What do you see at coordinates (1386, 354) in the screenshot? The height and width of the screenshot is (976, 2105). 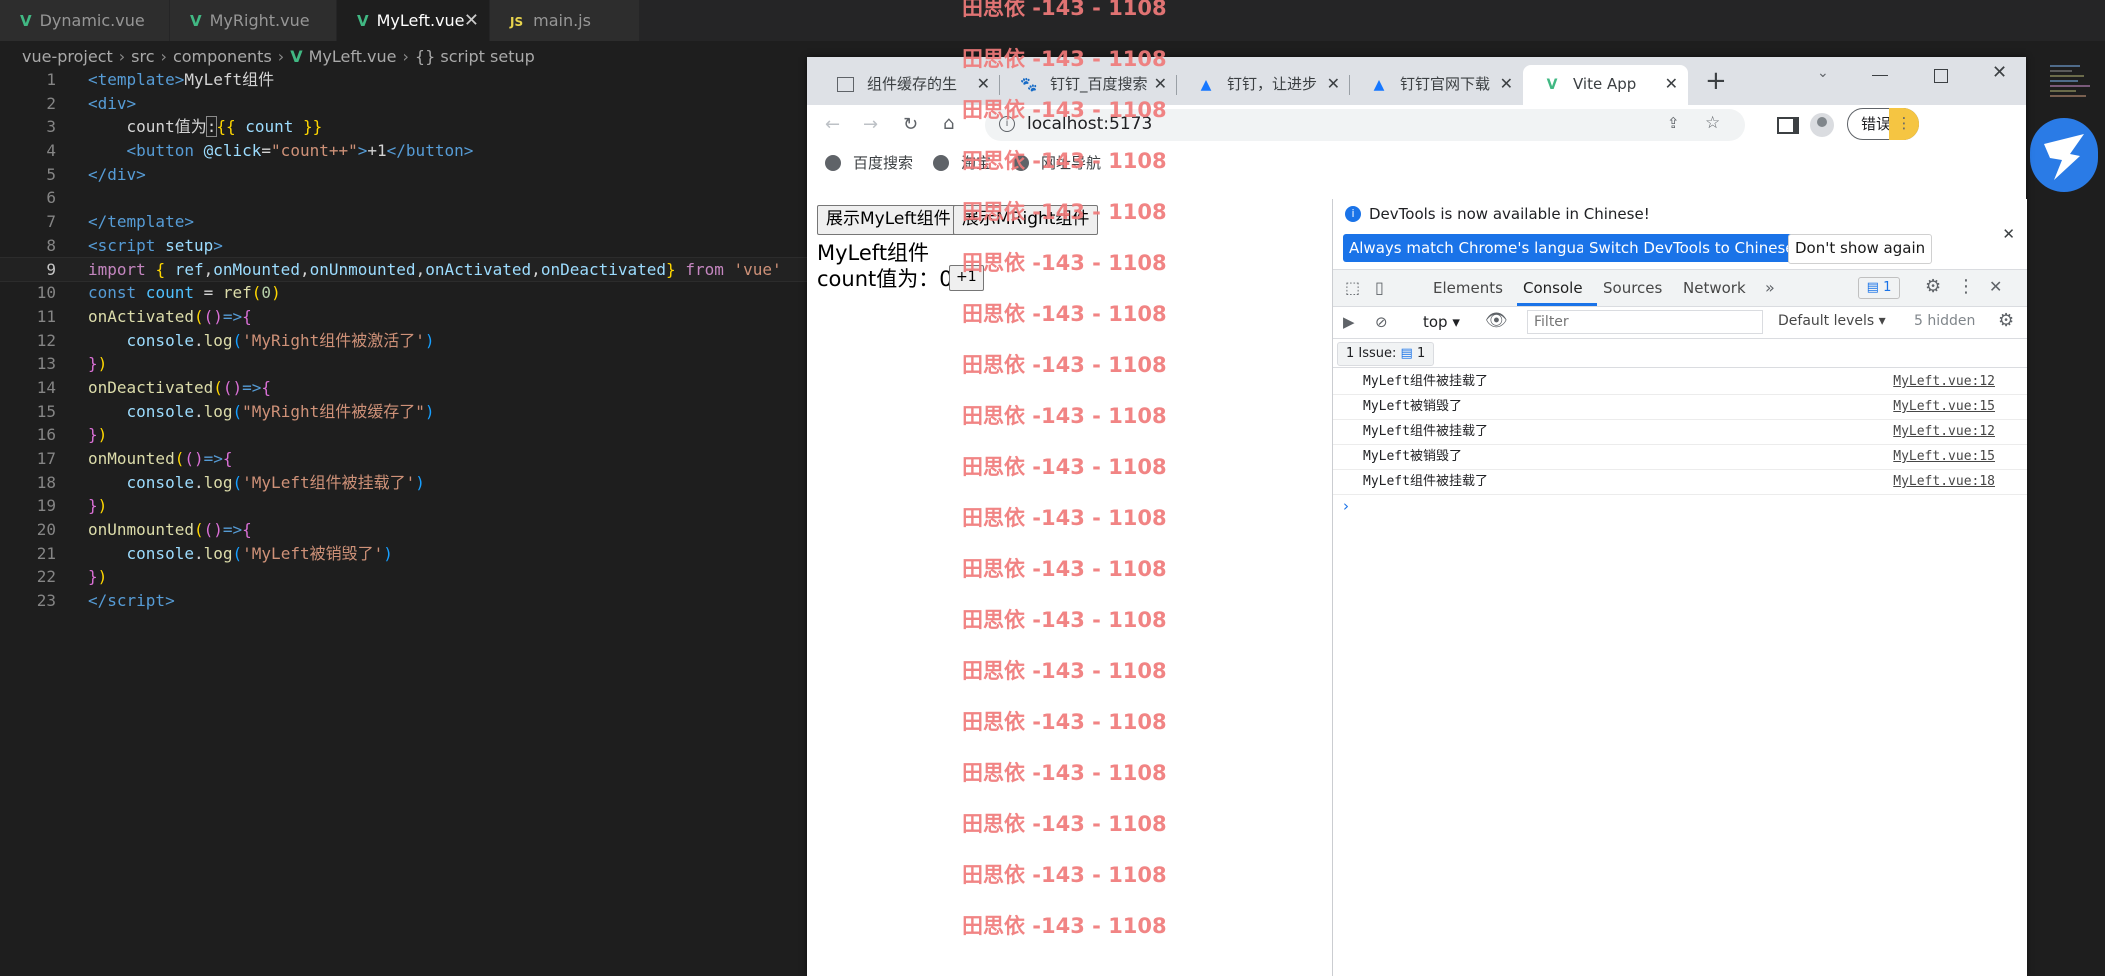 I see `issues-button: 1 Issue: ▤ 1` at bounding box center [1386, 354].